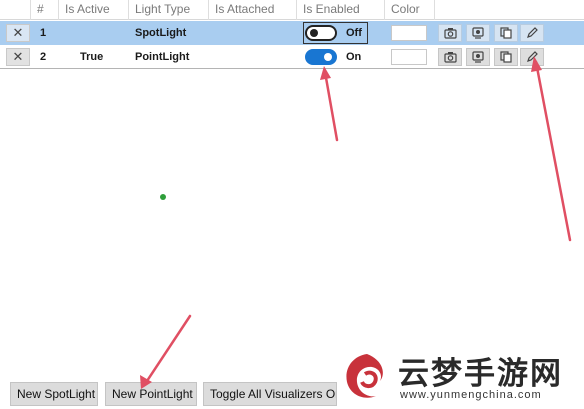 This screenshot has width=584, height=409. What do you see at coordinates (354, 57) in the screenshot?
I see `enabled-toggle-label: On` at bounding box center [354, 57].